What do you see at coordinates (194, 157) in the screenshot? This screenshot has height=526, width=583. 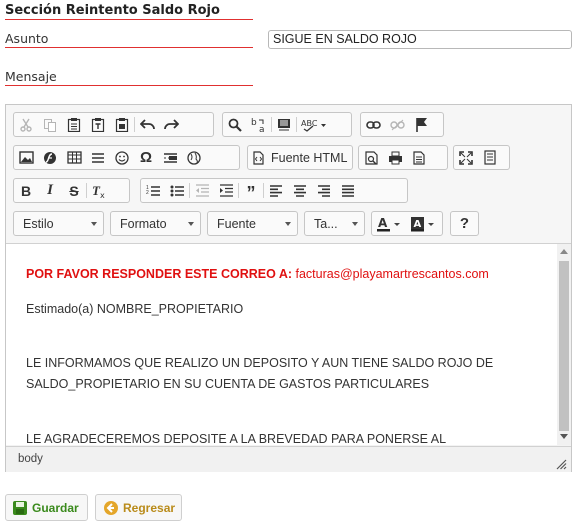 I see `iframe-globe-icon` at bounding box center [194, 157].